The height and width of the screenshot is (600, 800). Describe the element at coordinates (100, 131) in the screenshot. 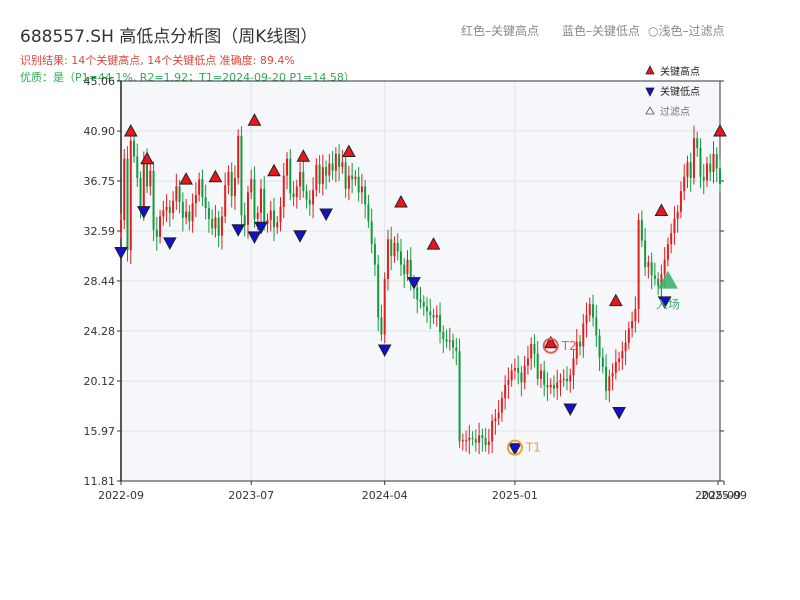

I see `y-tick-label: 40.90` at that location.